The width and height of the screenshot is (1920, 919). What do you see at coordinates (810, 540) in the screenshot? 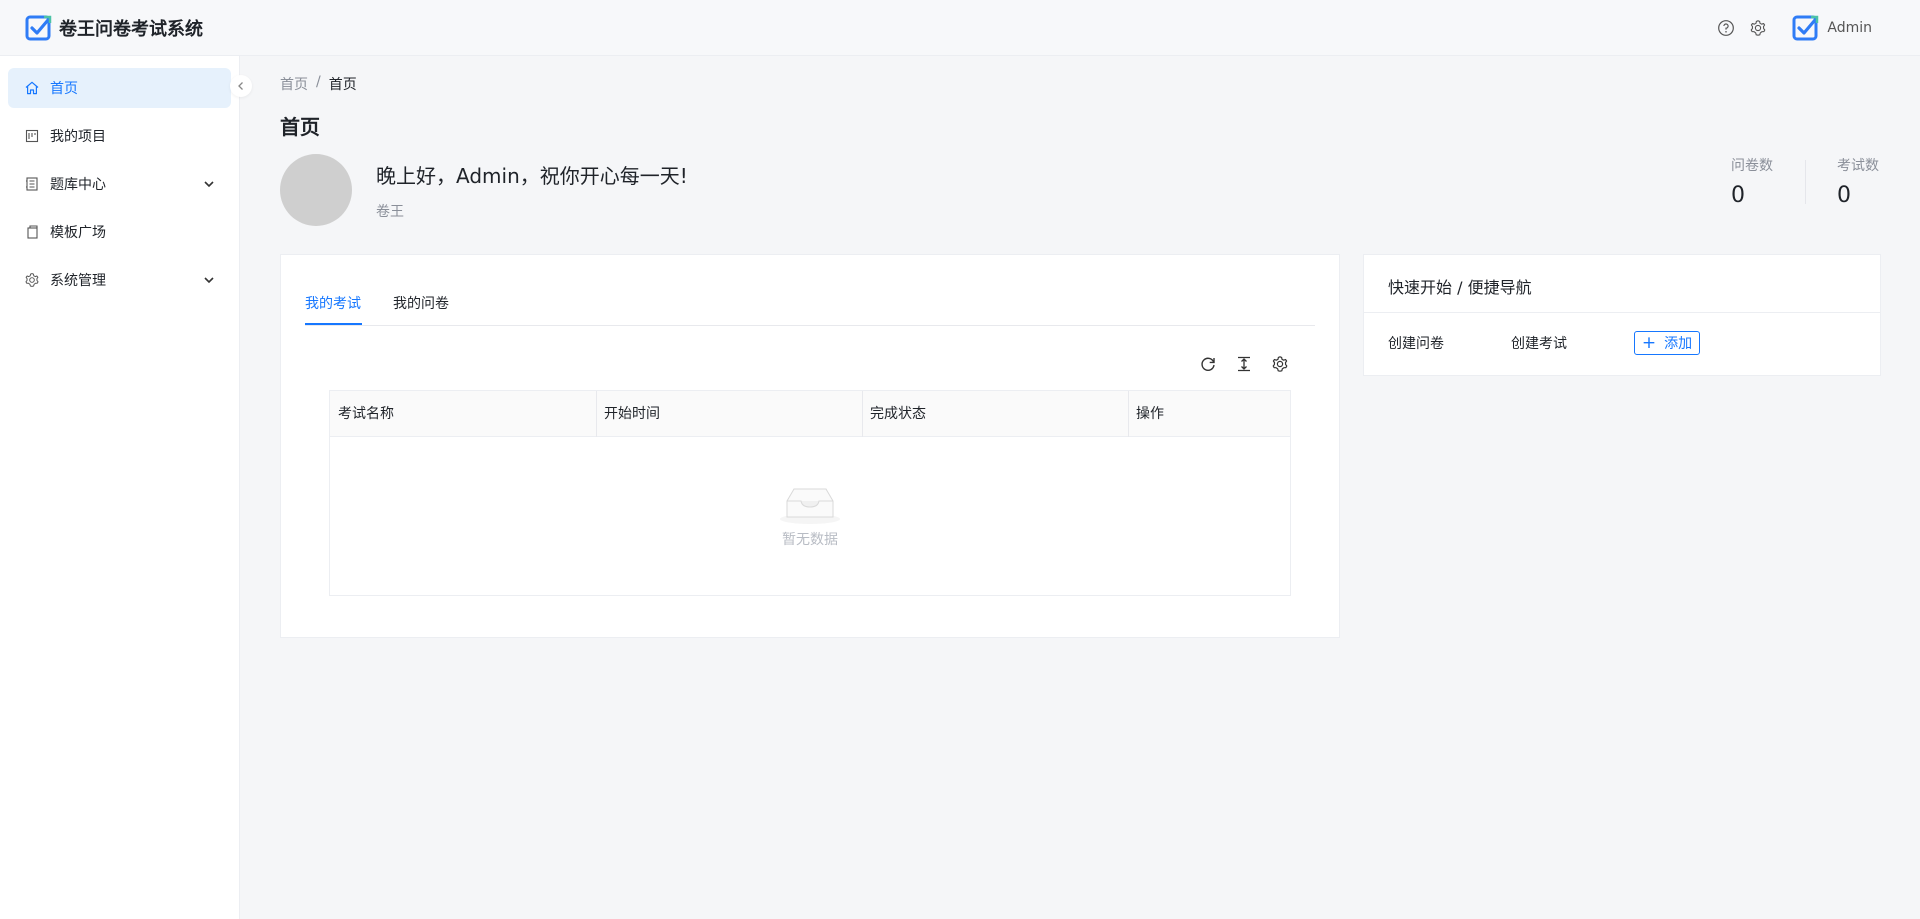
I see `empty-text: 暂无数据` at bounding box center [810, 540].